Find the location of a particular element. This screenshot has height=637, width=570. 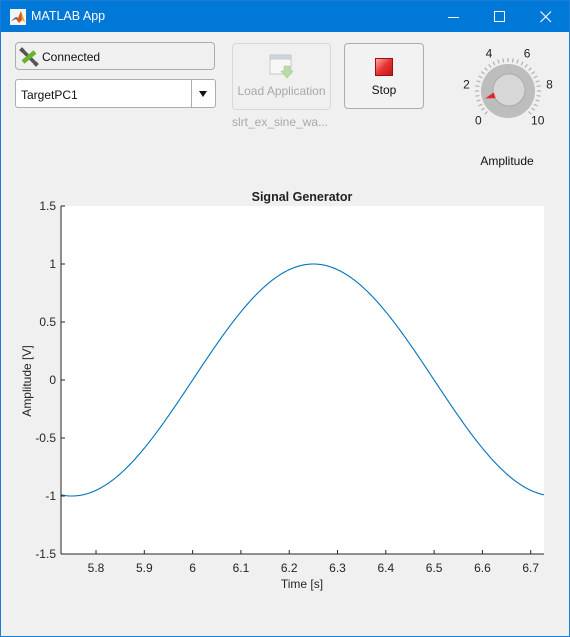

maximize-button is located at coordinates (500, 16).